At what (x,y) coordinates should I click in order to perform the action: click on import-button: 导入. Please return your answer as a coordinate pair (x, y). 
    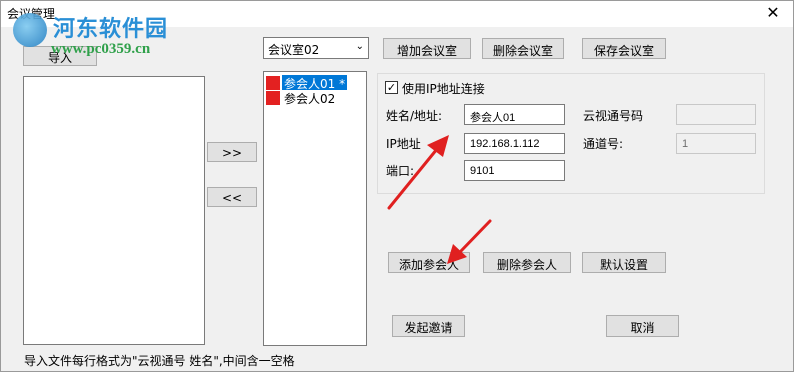
    Looking at the image, I should click on (60, 56).